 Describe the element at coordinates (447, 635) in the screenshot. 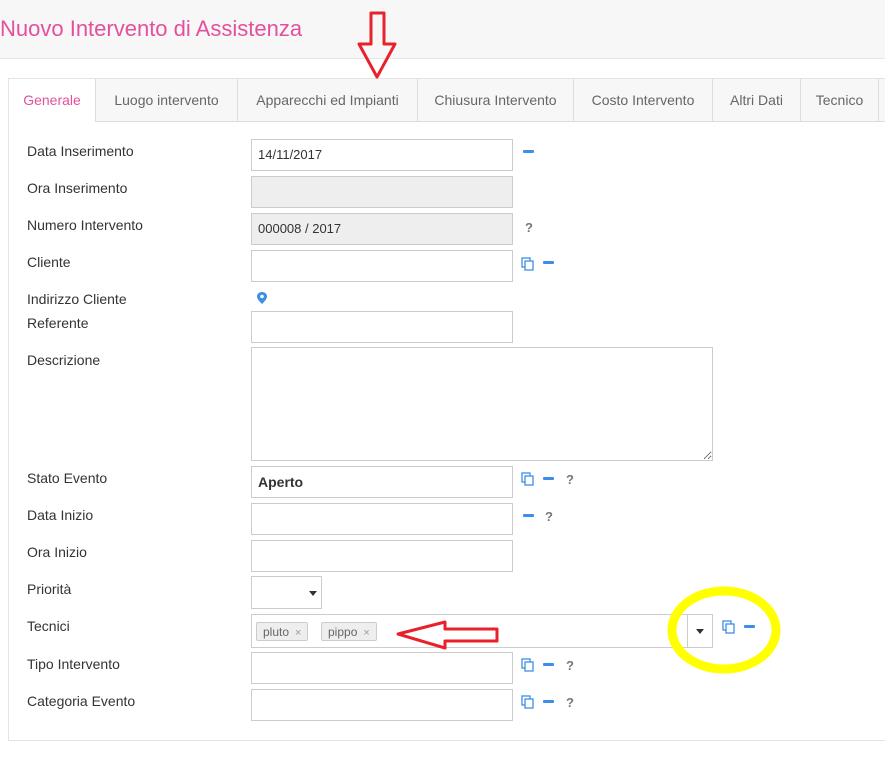

I see `red-arrow-left-annotation` at that location.